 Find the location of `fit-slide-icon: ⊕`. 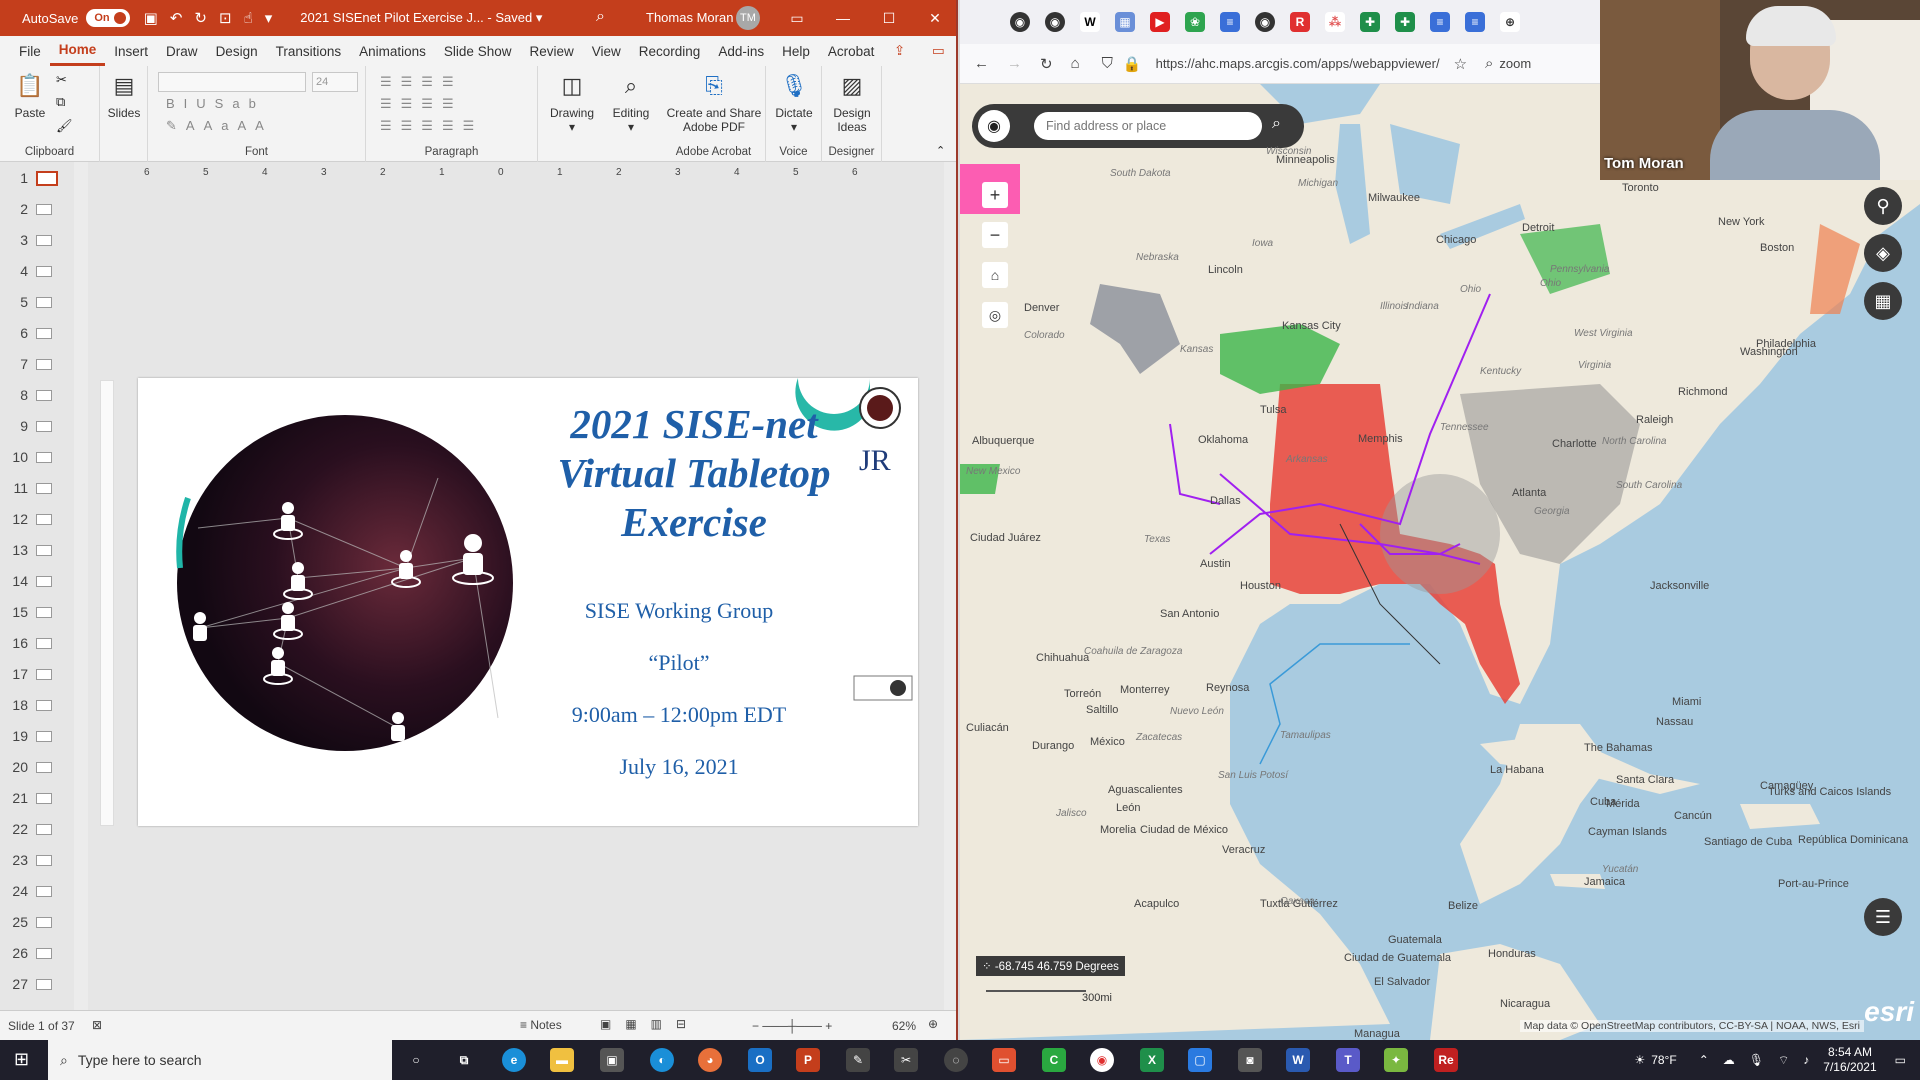

fit-slide-icon: ⊕ is located at coordinates (933, 1024).